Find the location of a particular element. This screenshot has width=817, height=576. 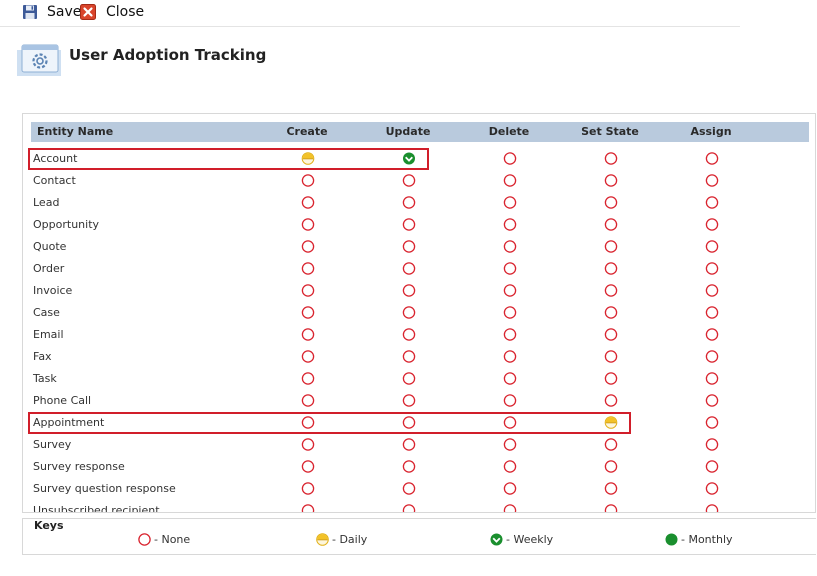

entity-name: Case is located at coordinates (46, 312).